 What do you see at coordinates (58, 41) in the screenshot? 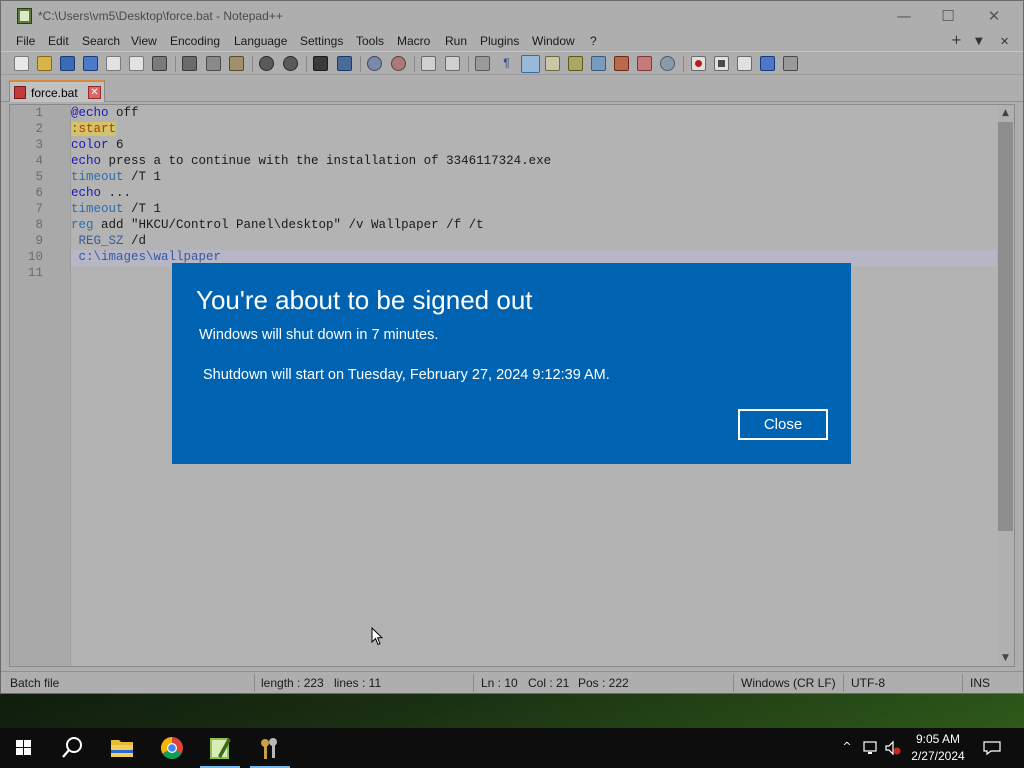
I see `menu-edit: Edit` at bounding box center [58, 41].